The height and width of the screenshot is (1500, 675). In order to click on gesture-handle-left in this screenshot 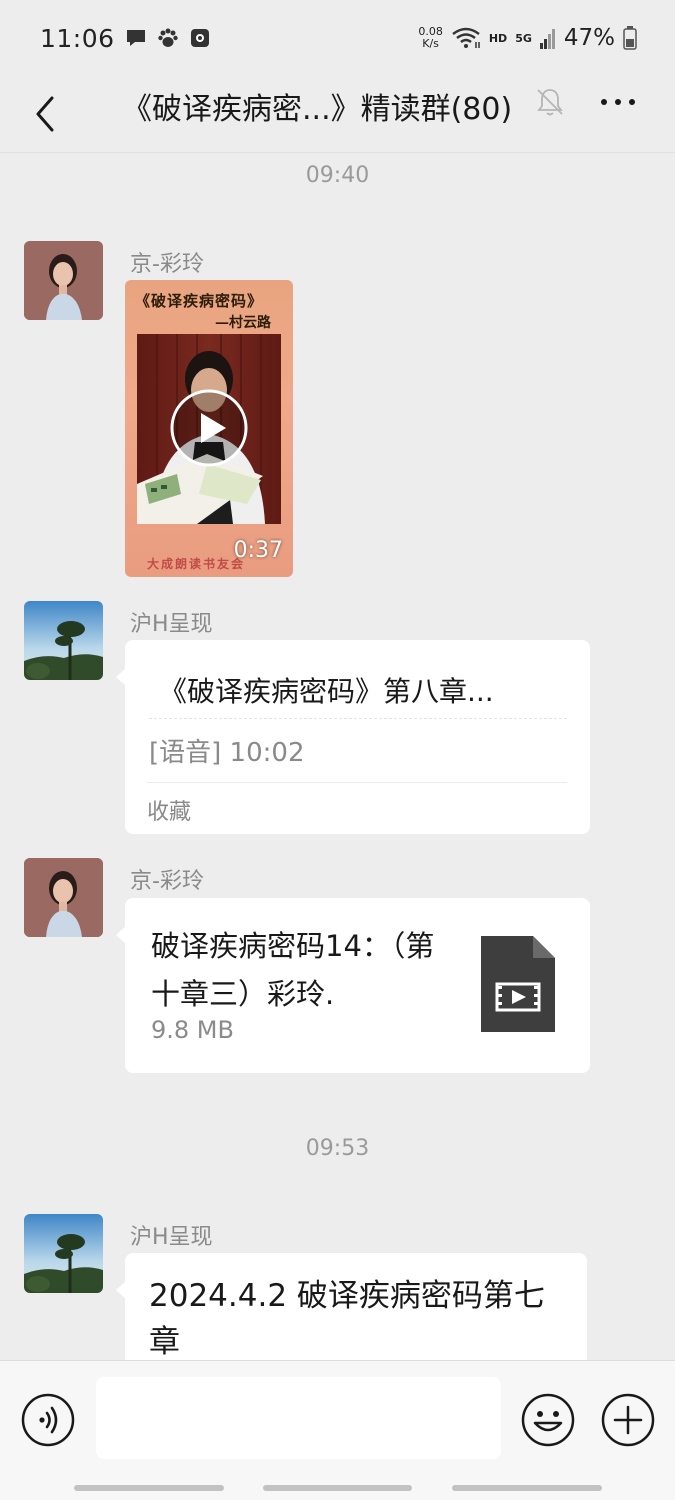, I will do `click(149, 1488)`.